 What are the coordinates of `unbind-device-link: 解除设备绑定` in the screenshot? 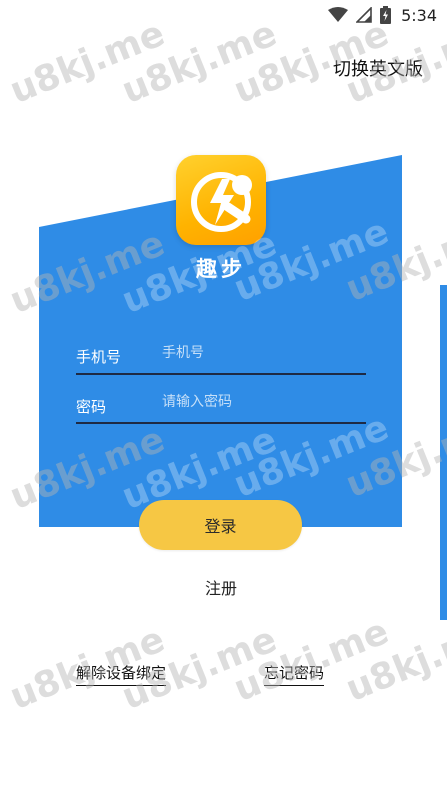 It's located at (121, 674).